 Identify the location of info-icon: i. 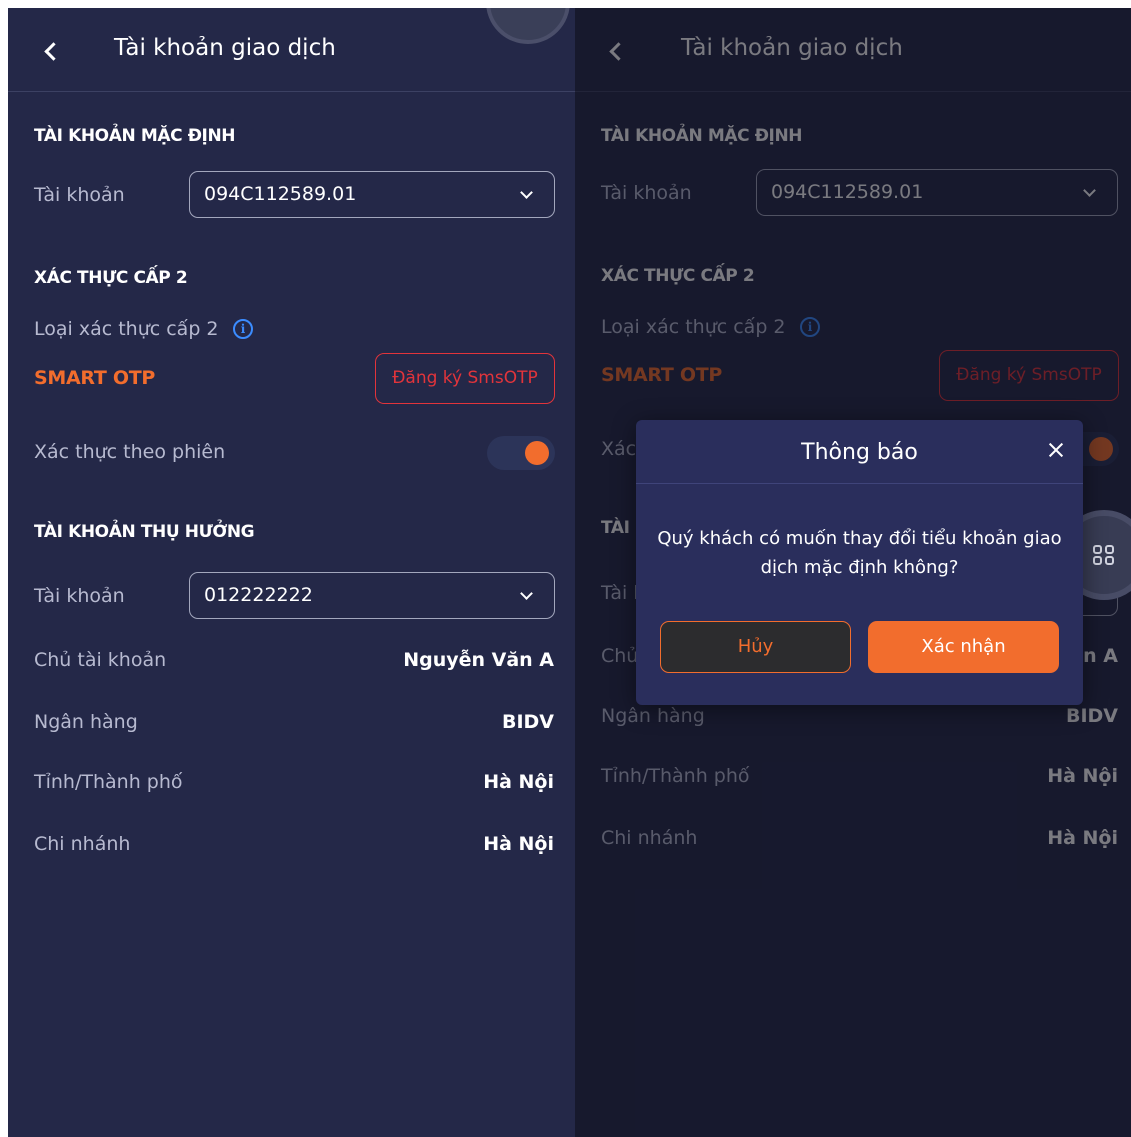
(243, 329).